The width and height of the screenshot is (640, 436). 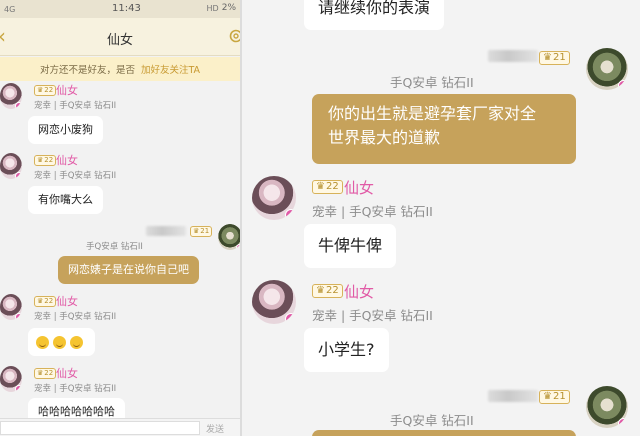 I want to click on send-button: 发送, so click(x=215, y=428).